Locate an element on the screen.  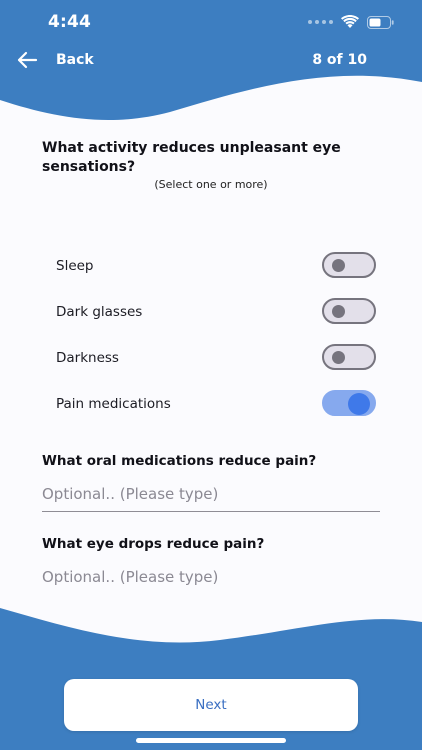
option-sleep: Sleep is located at coordinates (216, 267).